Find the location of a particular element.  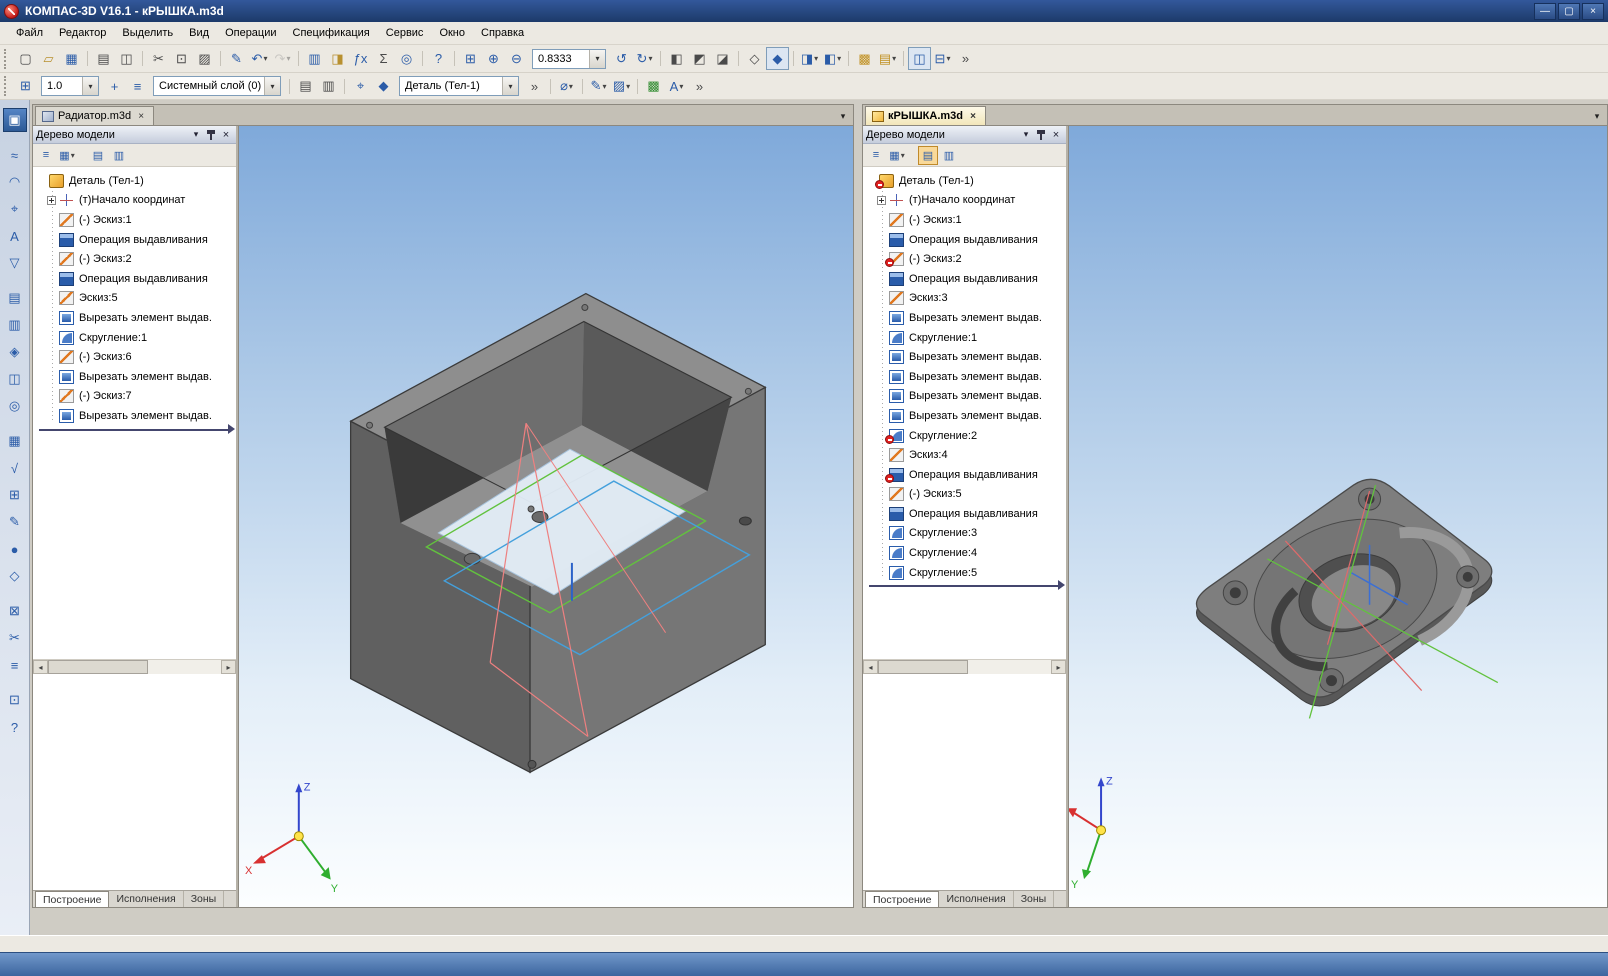

sheet-settings-button: ▤ is located at coordinates (303, 86).